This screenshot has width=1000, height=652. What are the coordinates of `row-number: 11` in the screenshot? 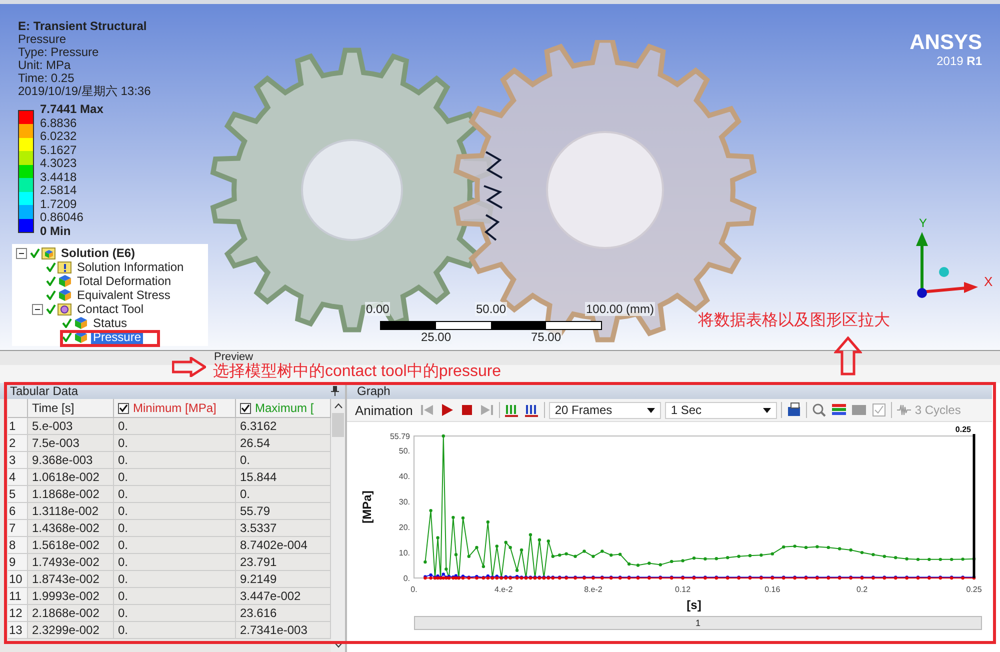 It's located at (18, 596).